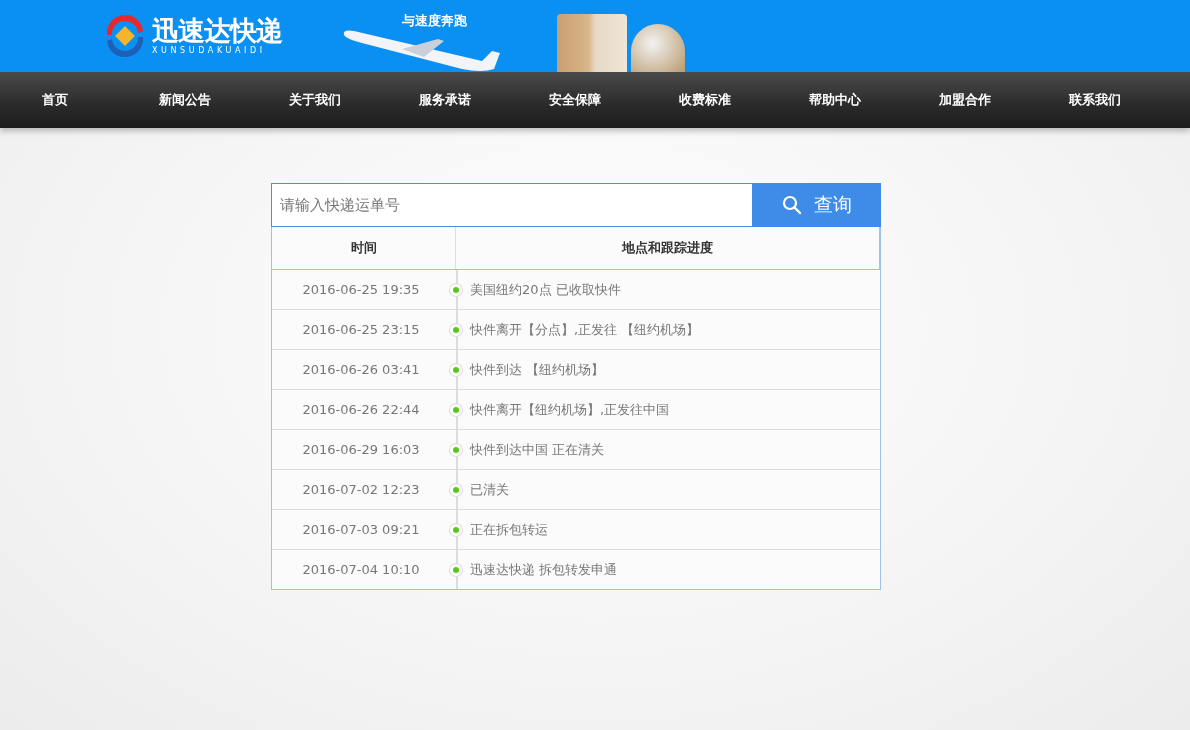  Describe the element at coordinates (511, 205) in the screenshot. I see `search-field: 请输入快递运单号` at that location.